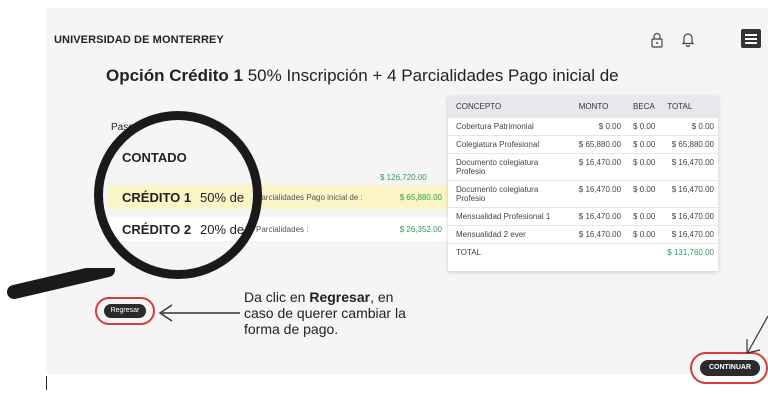 This screenshot has width=768, height=394. What do you see at coordinates (688, 257) in the screenshot?
I see `total-value: $ 131,760.00` at bounding box center [688, 257].